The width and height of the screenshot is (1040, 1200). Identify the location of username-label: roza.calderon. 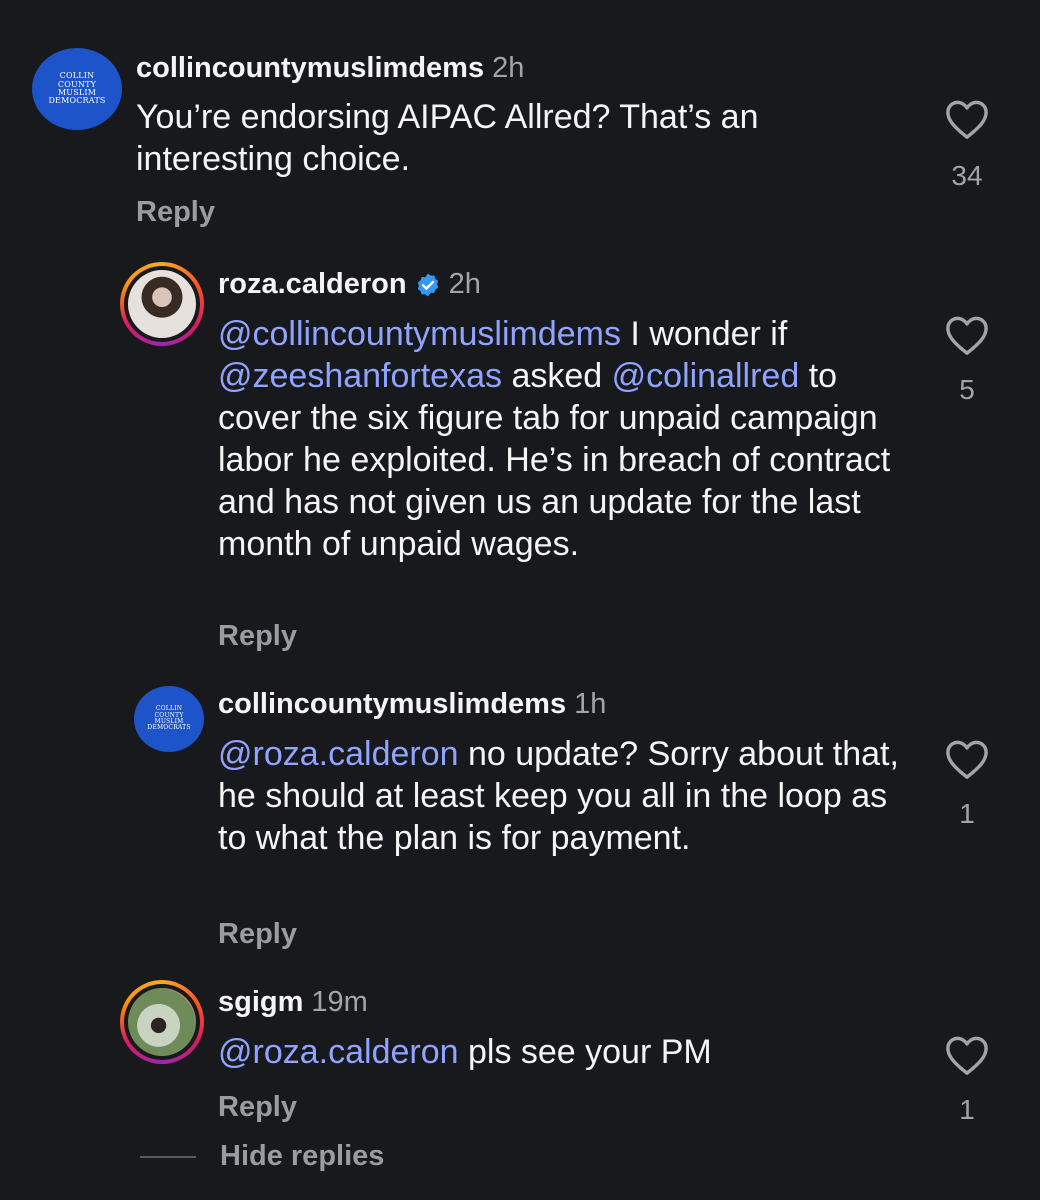
(312, 284).